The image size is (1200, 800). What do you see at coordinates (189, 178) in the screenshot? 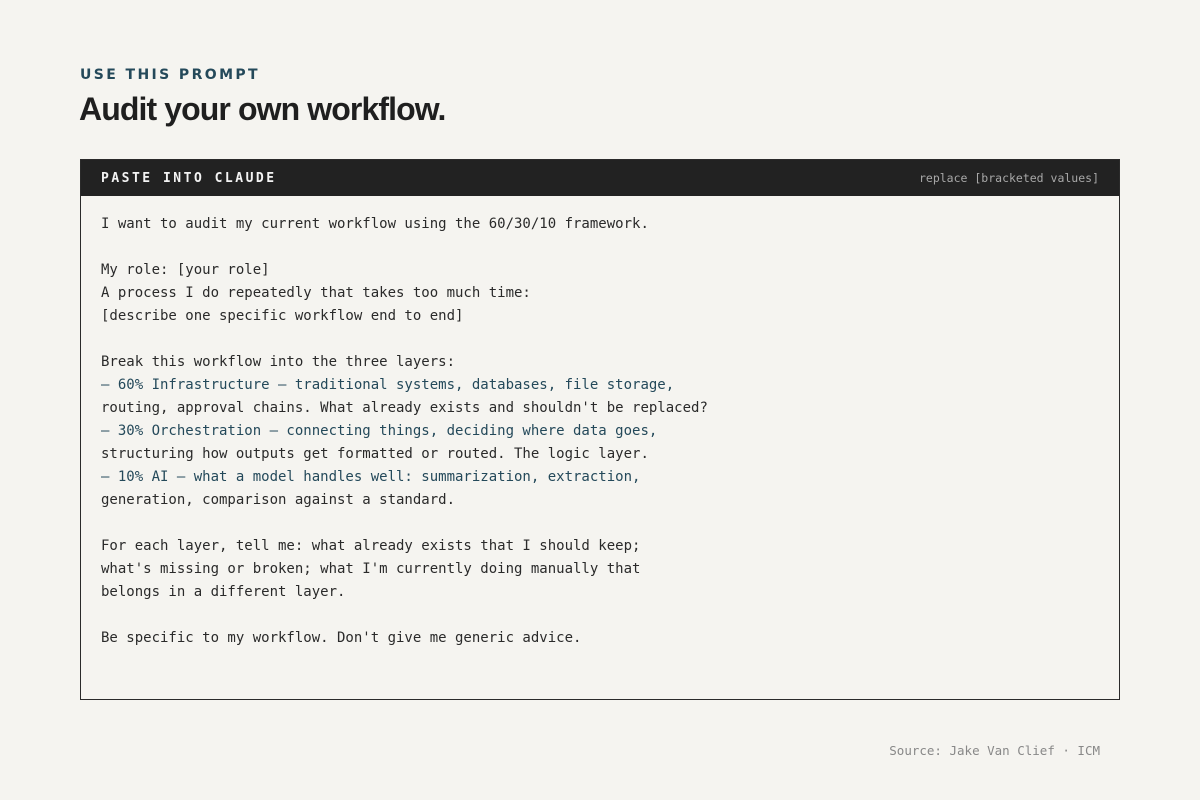
I see `prompt-card-label: PASTE INTO CLAUDE` at bounding box center [189, 178].